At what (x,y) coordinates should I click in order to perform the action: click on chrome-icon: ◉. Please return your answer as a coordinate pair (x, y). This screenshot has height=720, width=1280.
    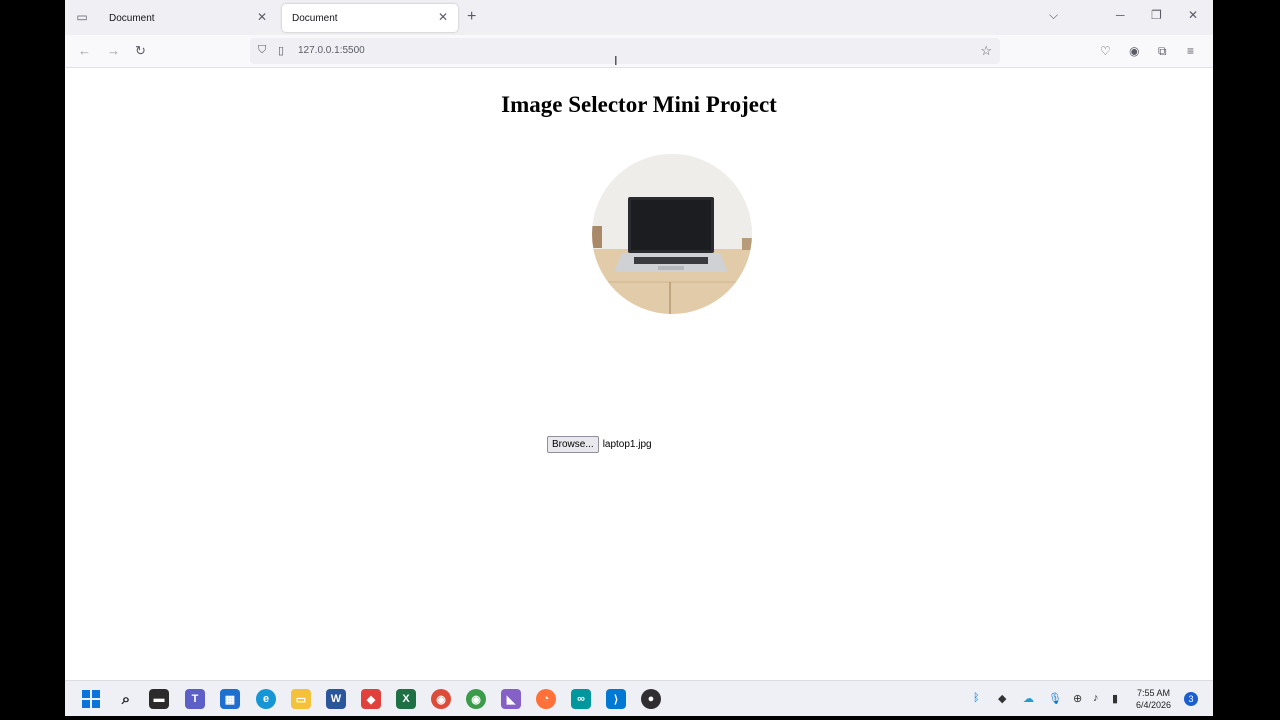
    Looking at the image, I should click on (441, 699).